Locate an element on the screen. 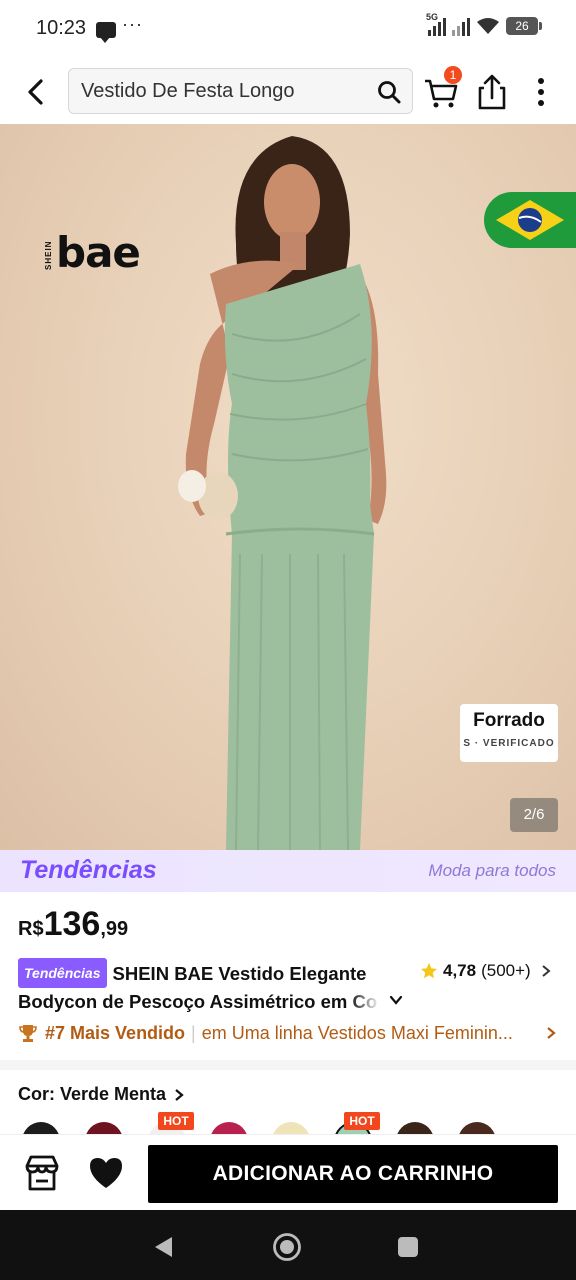 Image resolution: width=576 pixels, height=1280 pixels. brand-logo: SHEIN bae is located at coordinates (104, 256).